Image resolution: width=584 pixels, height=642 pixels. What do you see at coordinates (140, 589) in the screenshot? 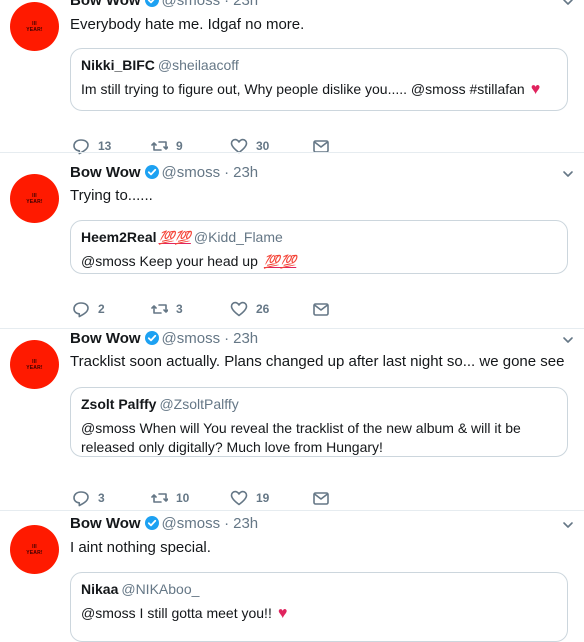
I see `quoted-tweet-header: Nikaa @NIKAboo_` at bounding box center [140, 589].